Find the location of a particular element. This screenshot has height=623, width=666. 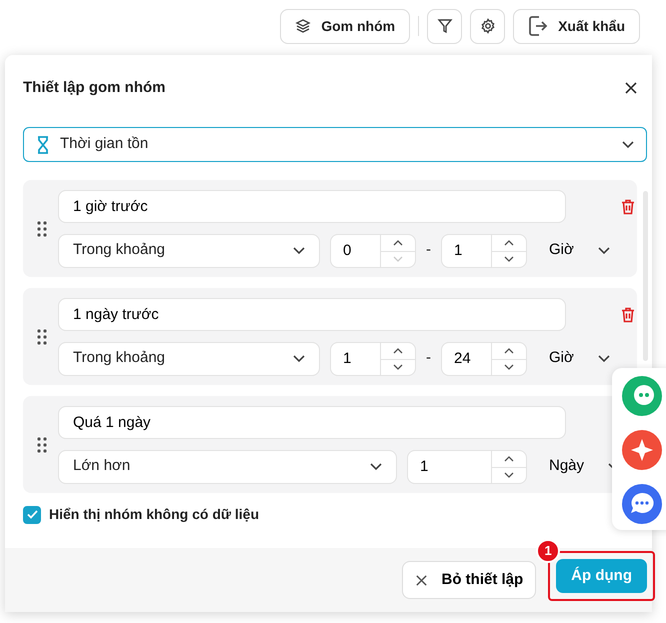

group-name-field: Quá 1 ngày is located at coordinates (312, 422).